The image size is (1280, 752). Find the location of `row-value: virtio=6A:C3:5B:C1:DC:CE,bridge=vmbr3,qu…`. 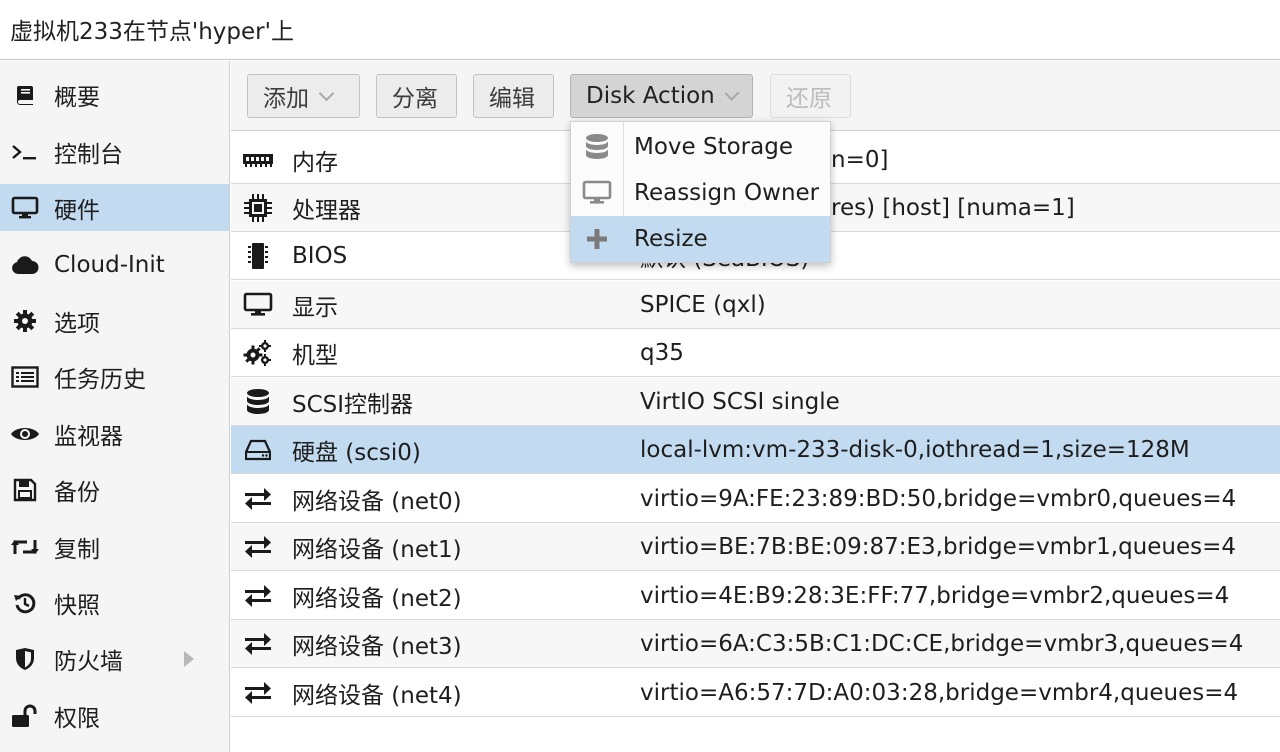

row-value: virtio=6A:C3:5B:C1:DC:CE,bridge=vmbr3,qu… is located at coordinates (942, 643).